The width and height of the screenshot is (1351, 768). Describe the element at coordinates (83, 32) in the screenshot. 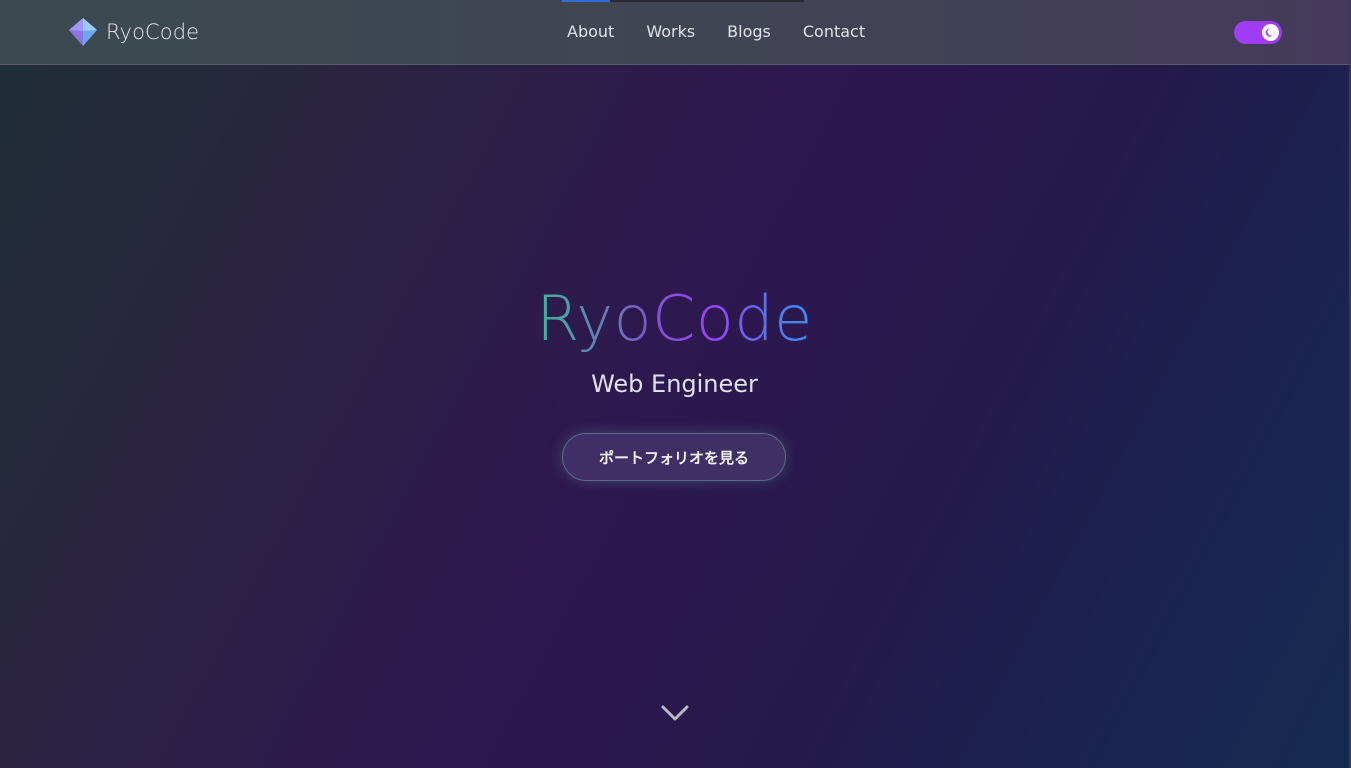

I see `diamond-logo-icon` at that location.